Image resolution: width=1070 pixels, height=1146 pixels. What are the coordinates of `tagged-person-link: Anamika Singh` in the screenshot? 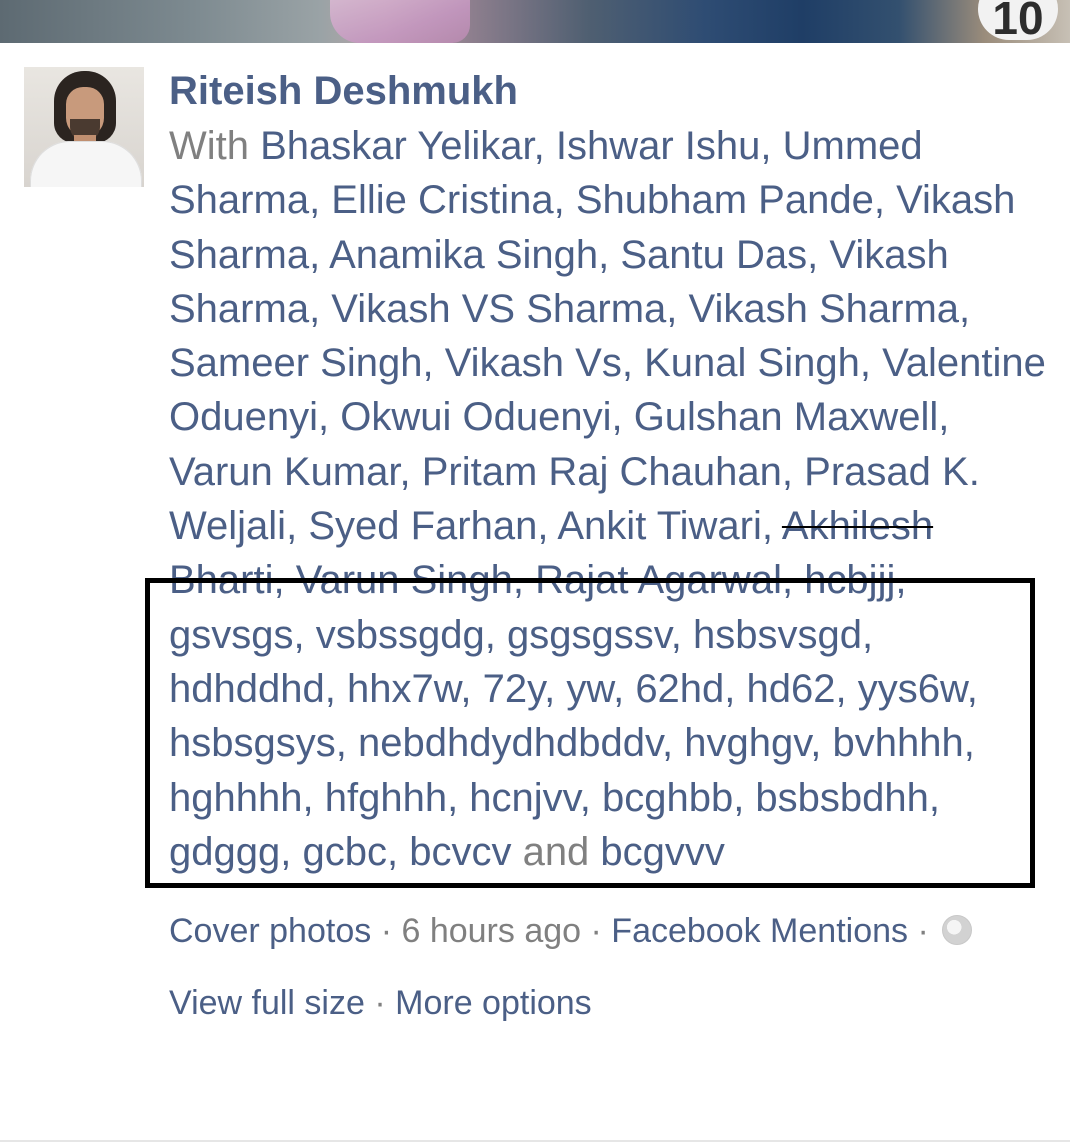 It's located at (463, 255).